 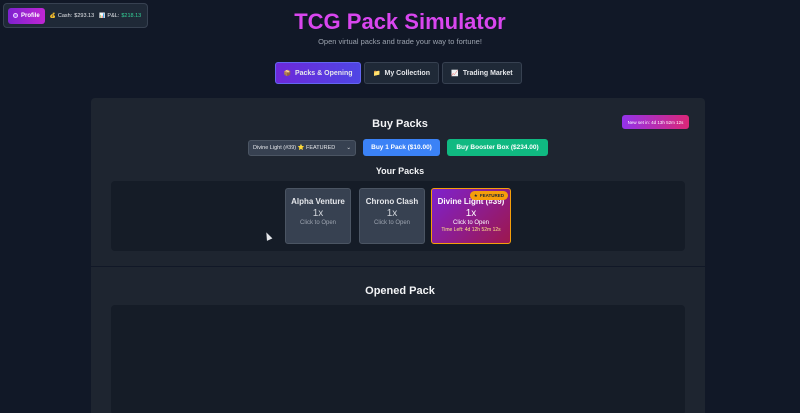 I want to click on featured-label: FEATURED, so click(x=491, y=195).